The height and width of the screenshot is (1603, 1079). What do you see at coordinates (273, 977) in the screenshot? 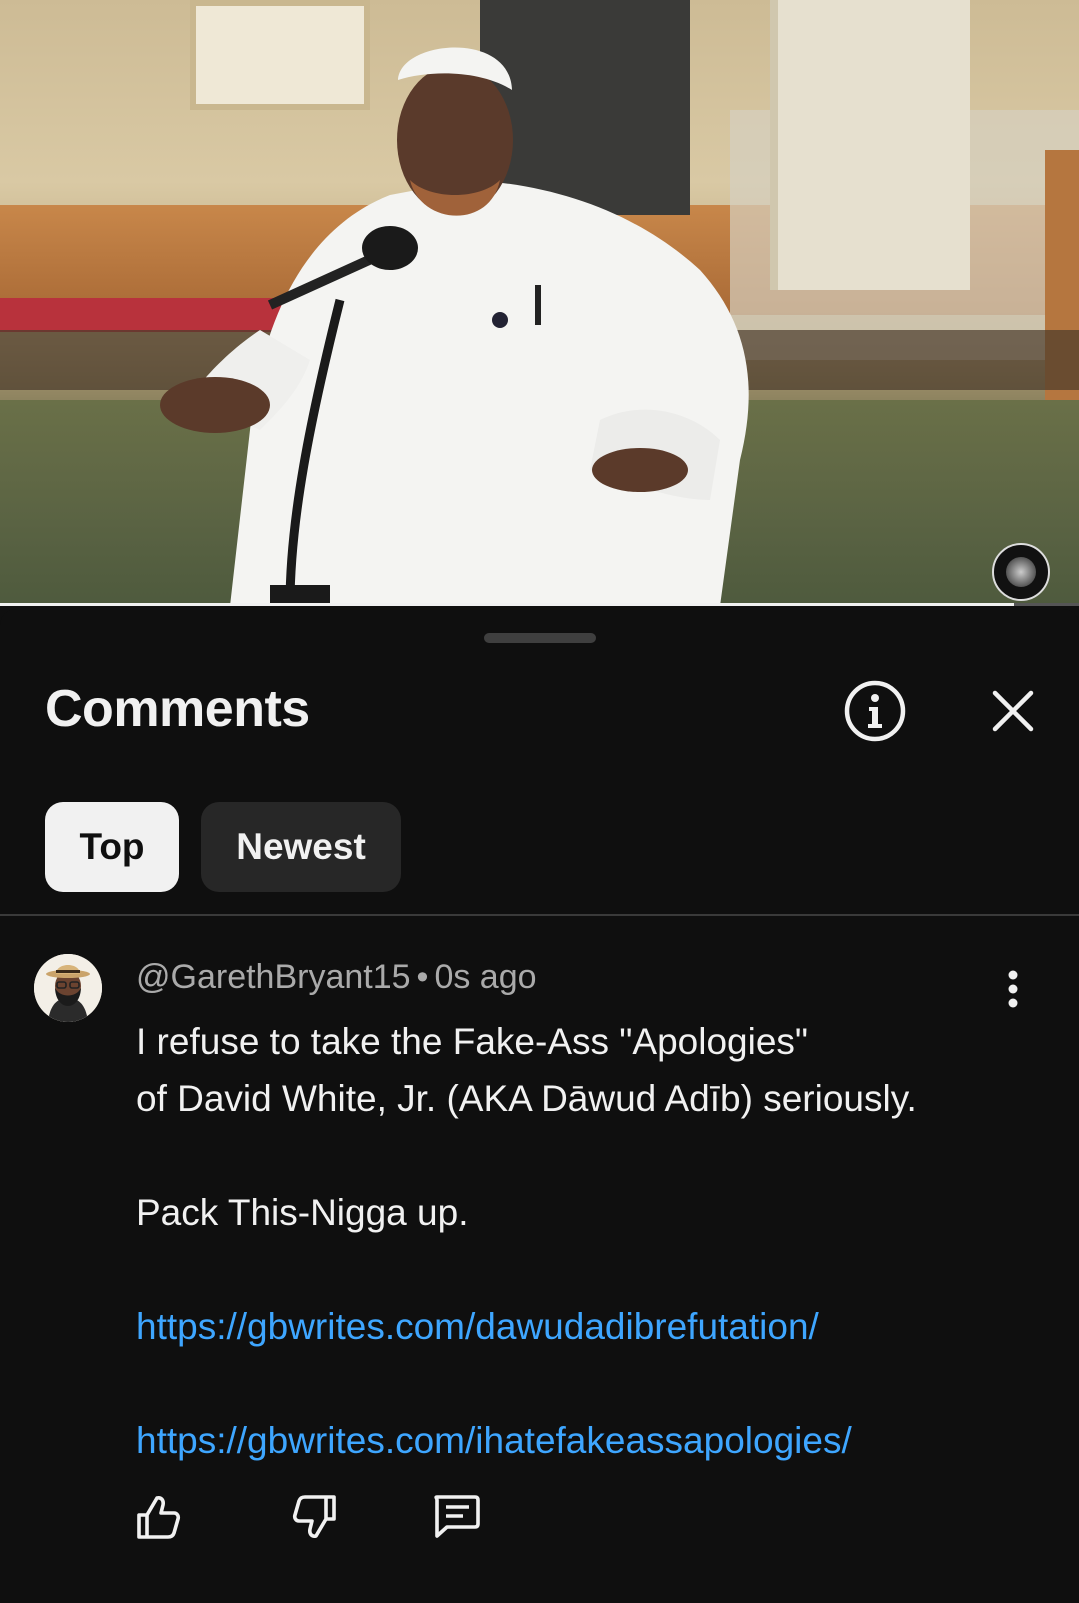
I see `comment-author: @GarethBryant15` at bounding box center [273, 977].